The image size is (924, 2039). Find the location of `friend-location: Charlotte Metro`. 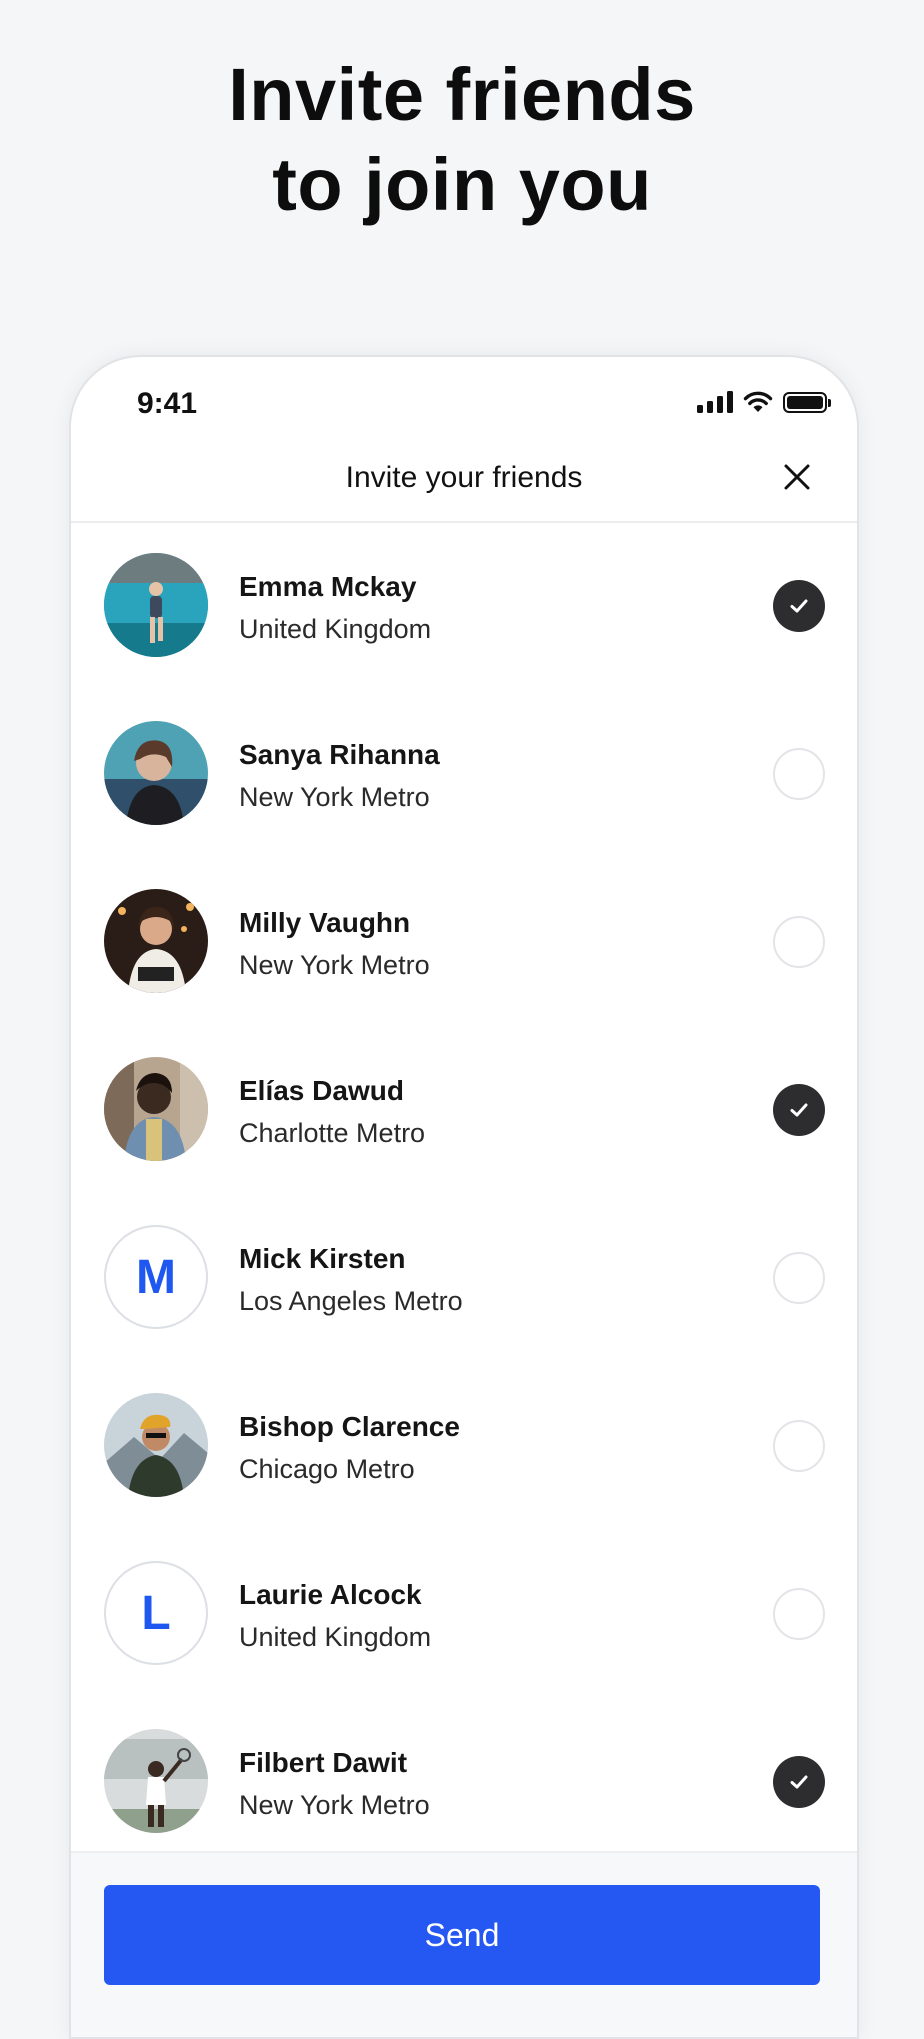

friend-location: Charlotte Metro is located at coordinates (332, 1133).